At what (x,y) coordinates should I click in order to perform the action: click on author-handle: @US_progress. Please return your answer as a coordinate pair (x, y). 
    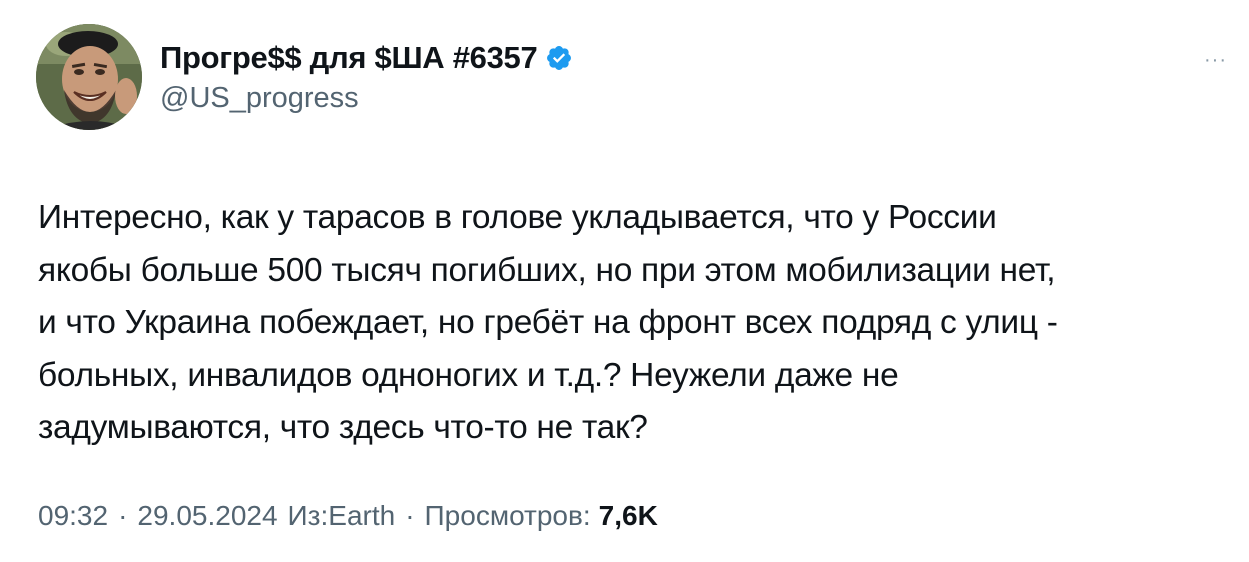
    Looking at the image, I should click on (366, 98).